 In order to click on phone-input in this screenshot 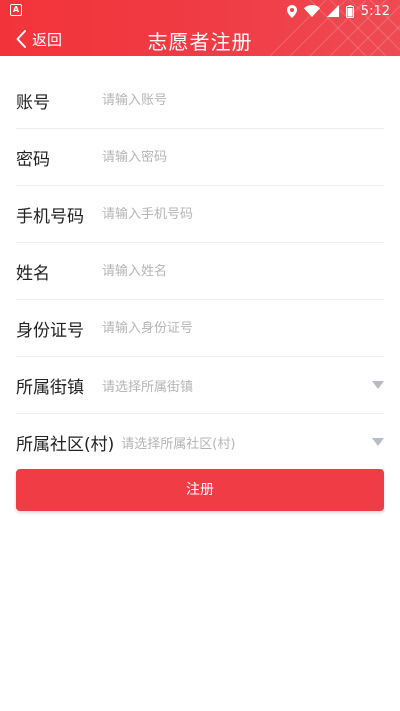, I will do `click(243, 214)`.